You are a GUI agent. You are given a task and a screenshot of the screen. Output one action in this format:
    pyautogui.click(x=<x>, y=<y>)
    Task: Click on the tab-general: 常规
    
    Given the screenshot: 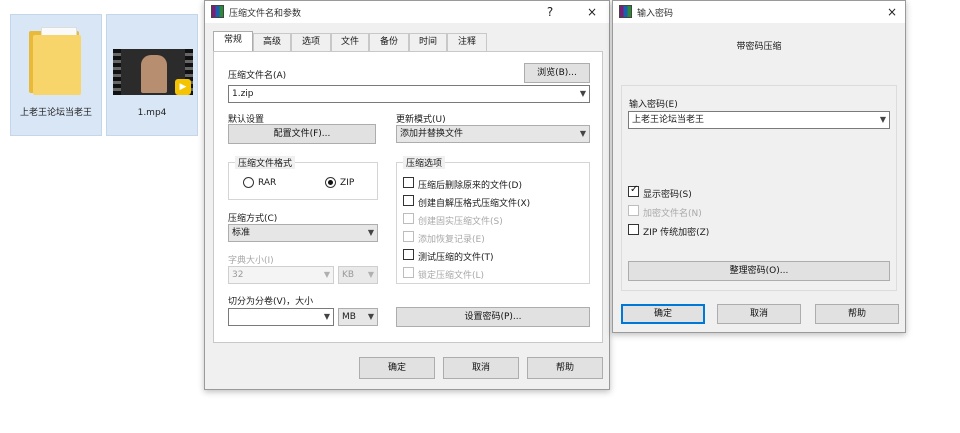 What is the action you would take?
    pyautogui.click(x=233, y=41)
    